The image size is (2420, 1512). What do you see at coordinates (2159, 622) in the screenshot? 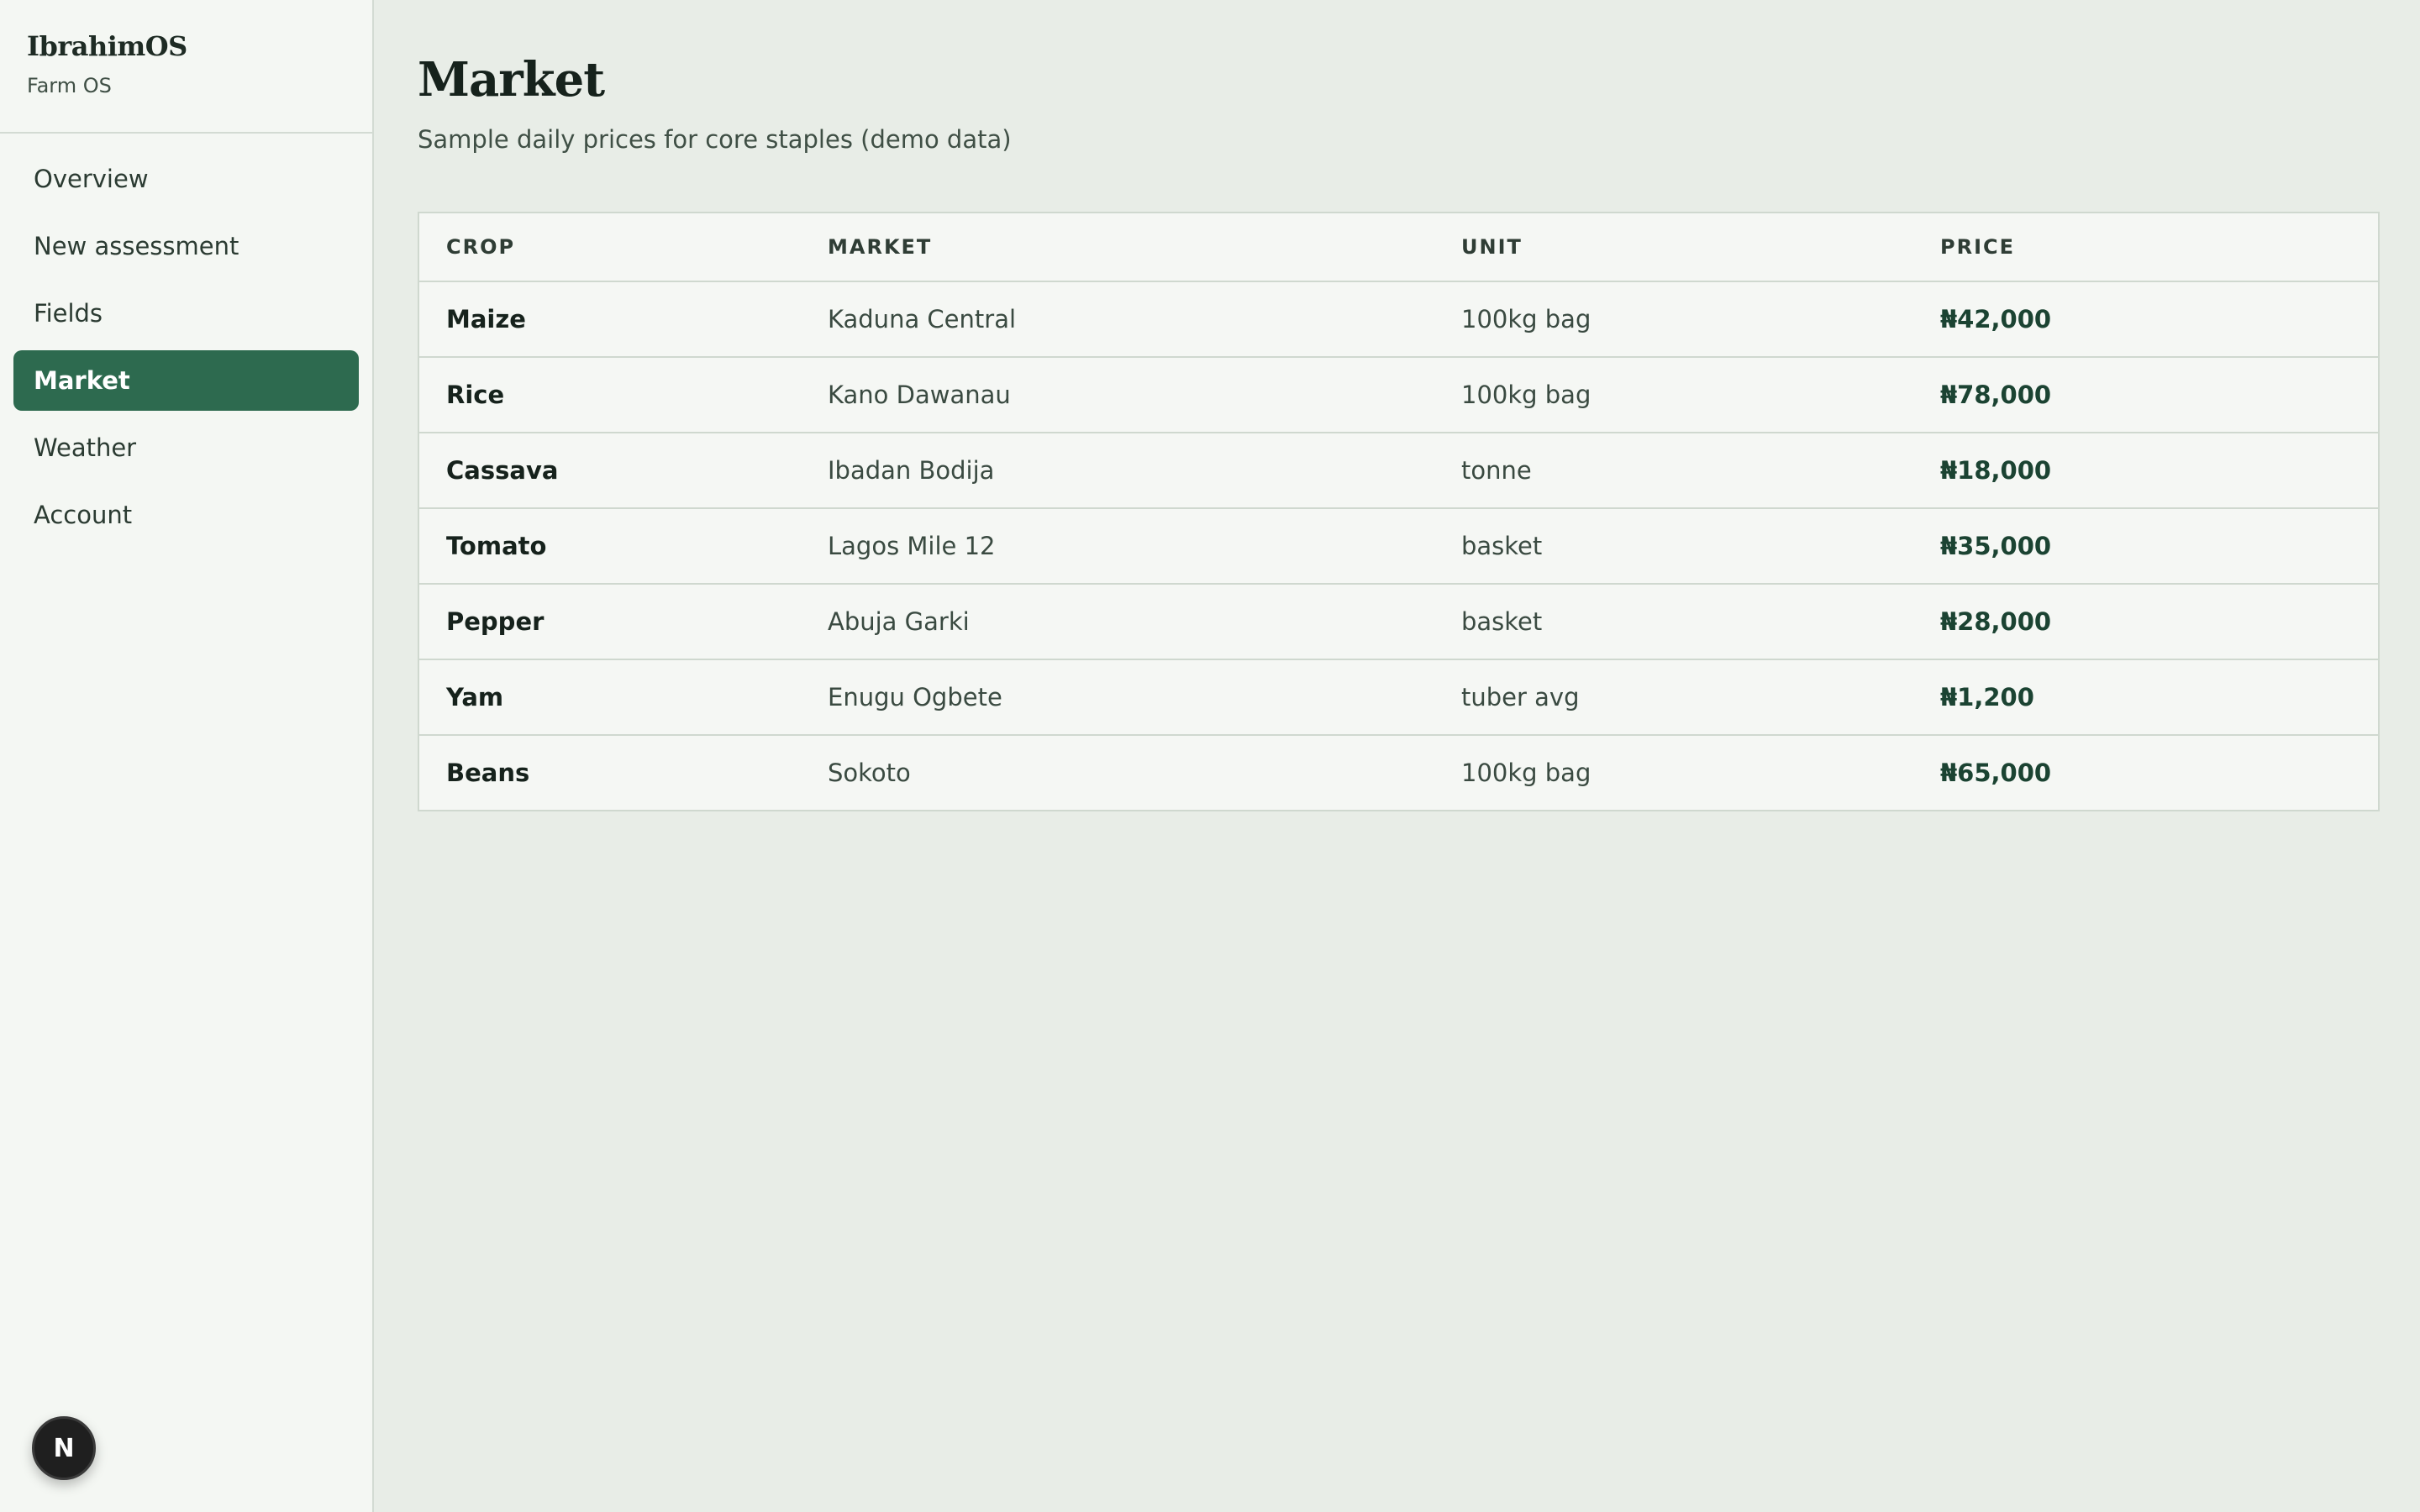
I see `cell-price: ₦28,000` at bounding box center [2159, 622].